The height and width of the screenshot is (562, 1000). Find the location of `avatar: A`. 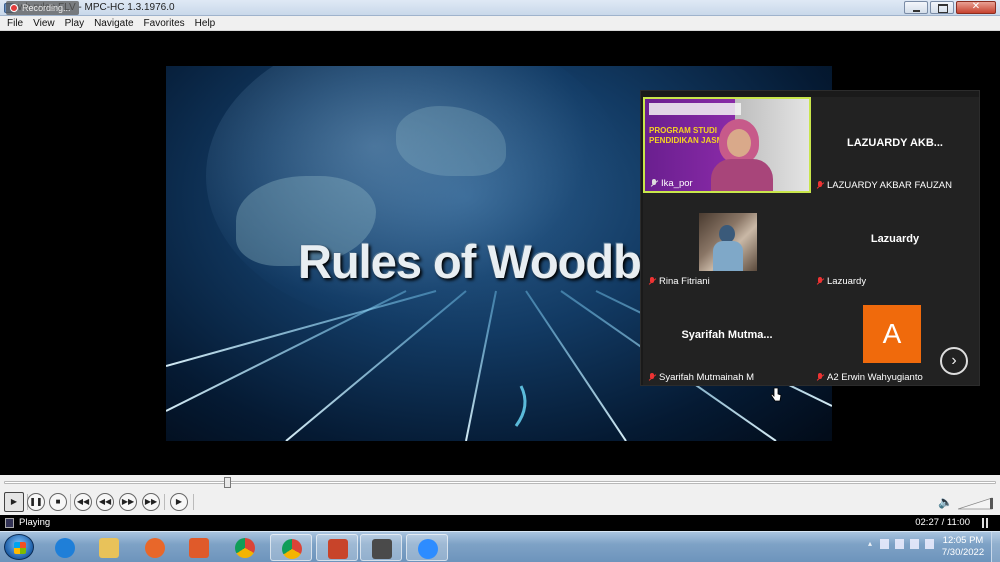

avatar: A is located at coordinates (892, 334).